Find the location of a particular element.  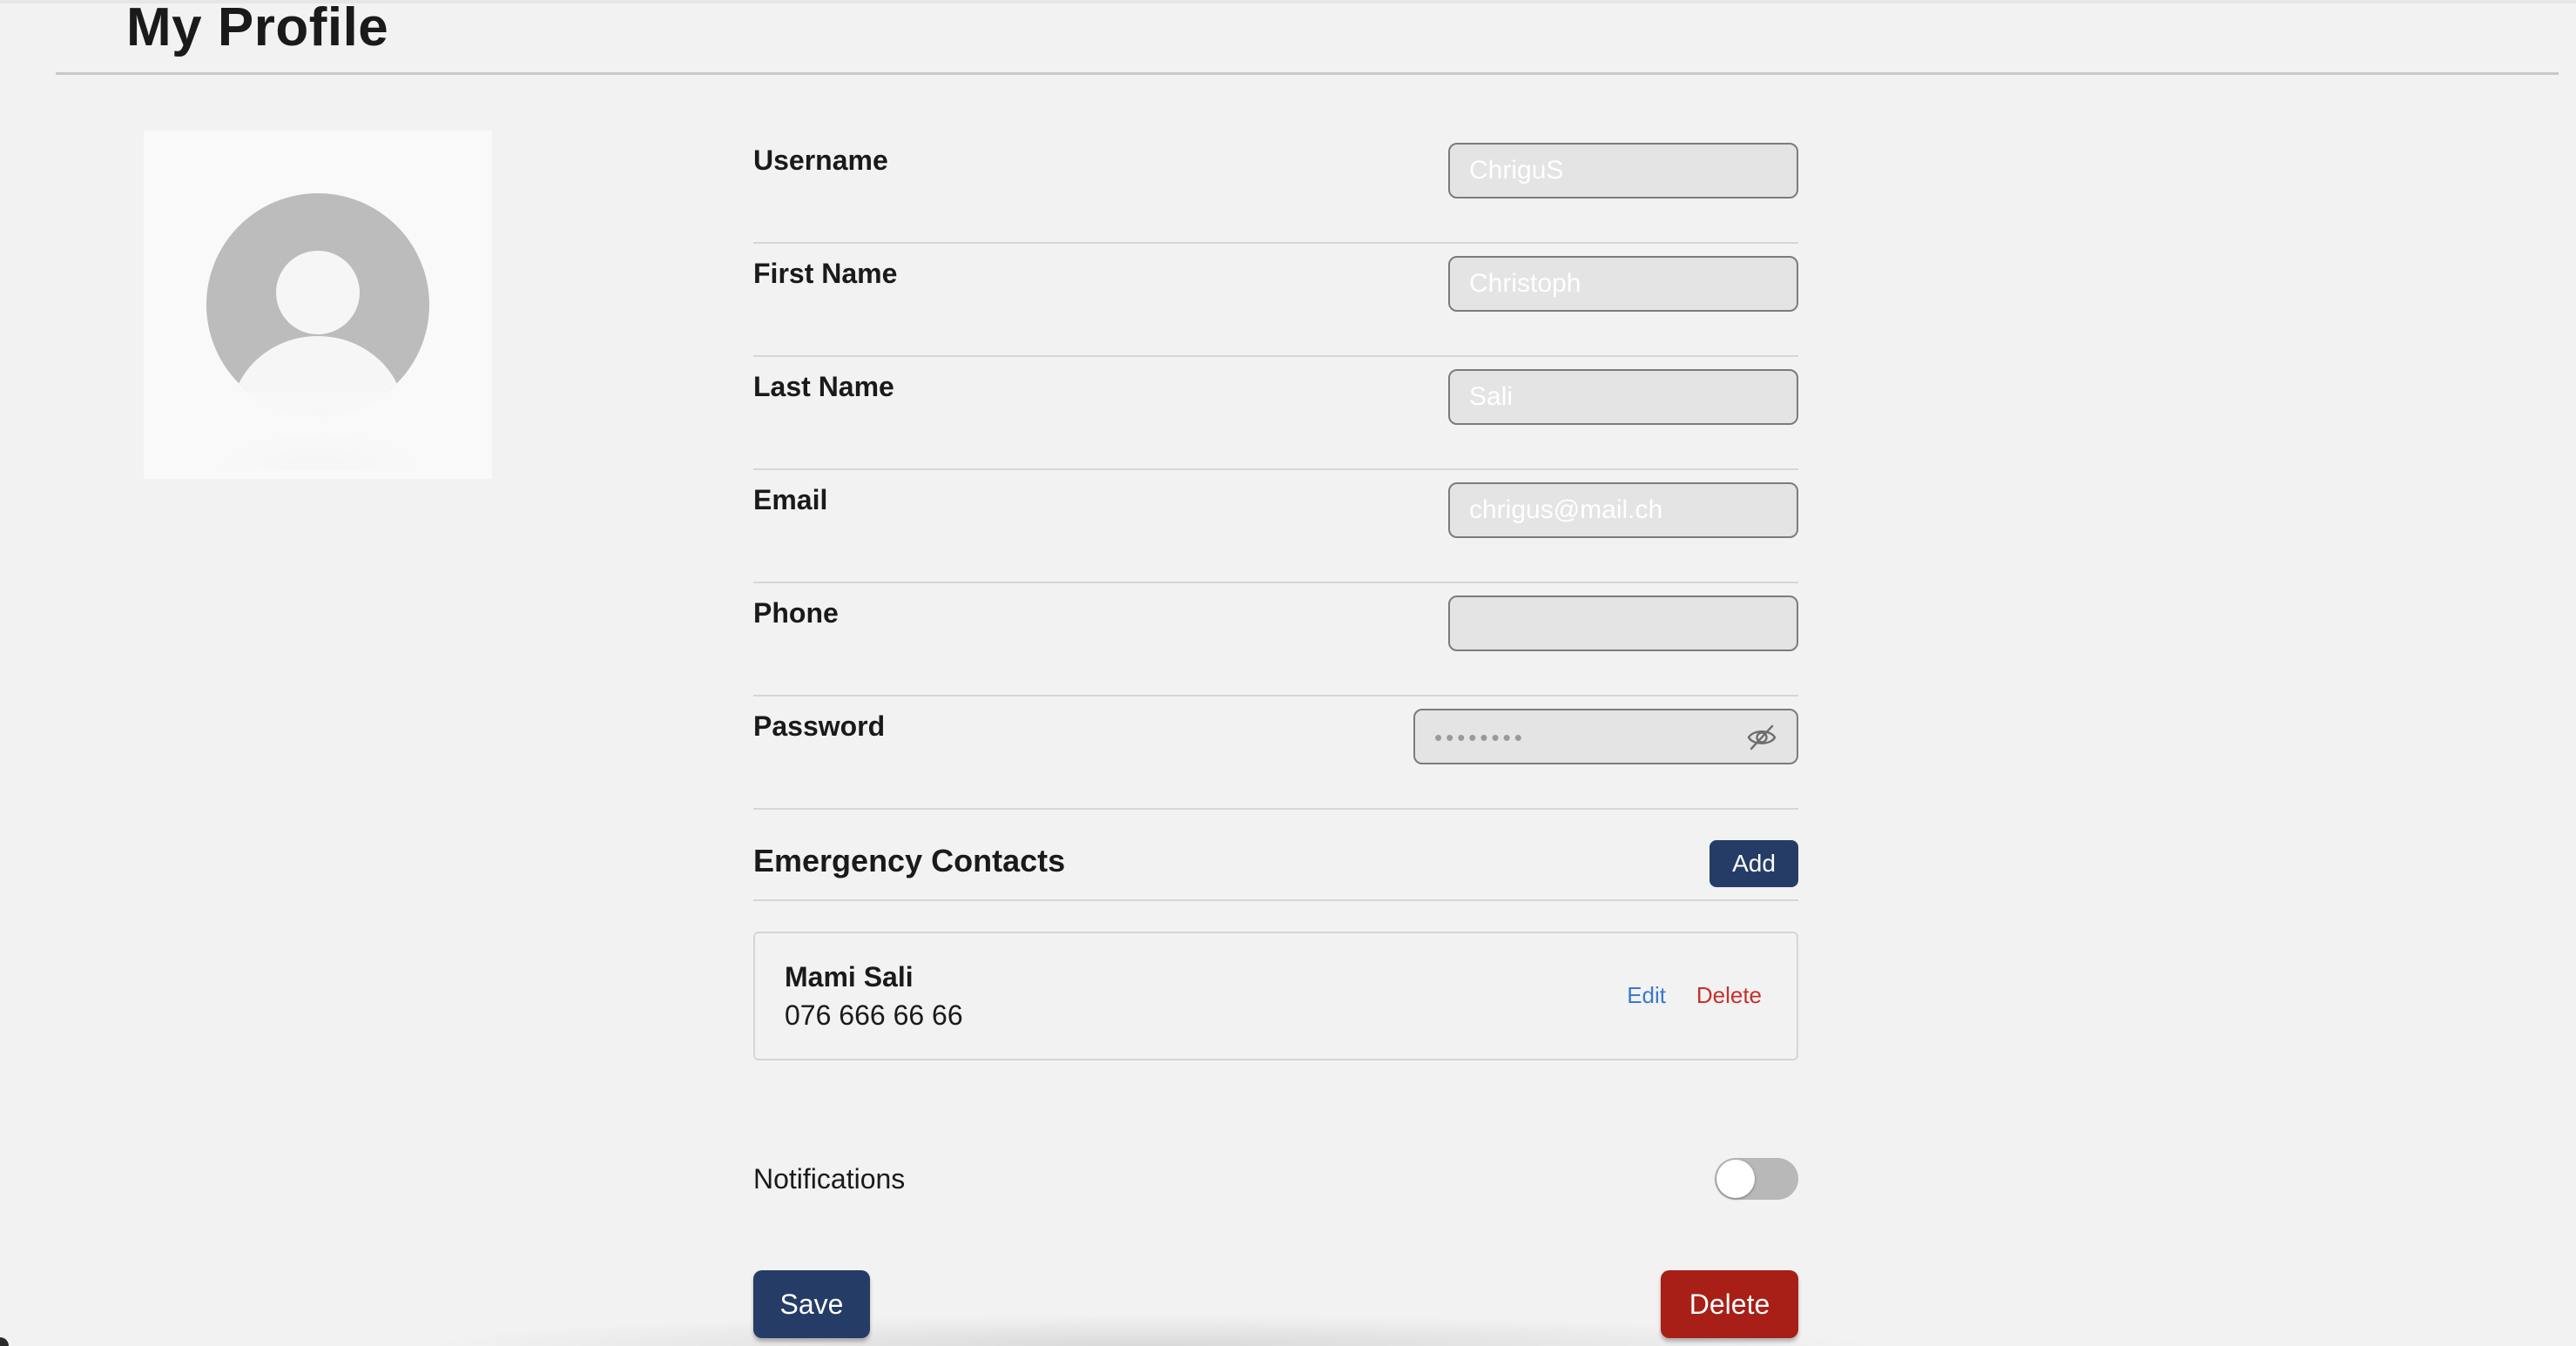

first-name-row: First Name is located at coordinates (1275, 300).